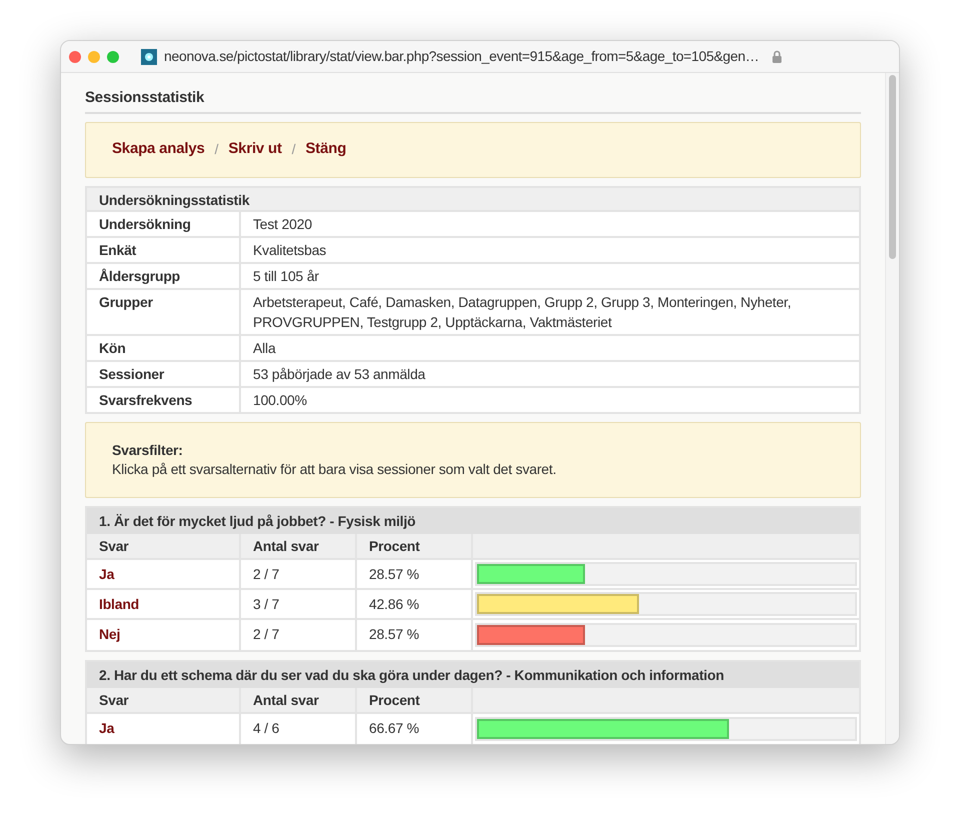 This screenshot has width=960, height=825. I want to click on row-label: Undersökning, so click(164, 224).